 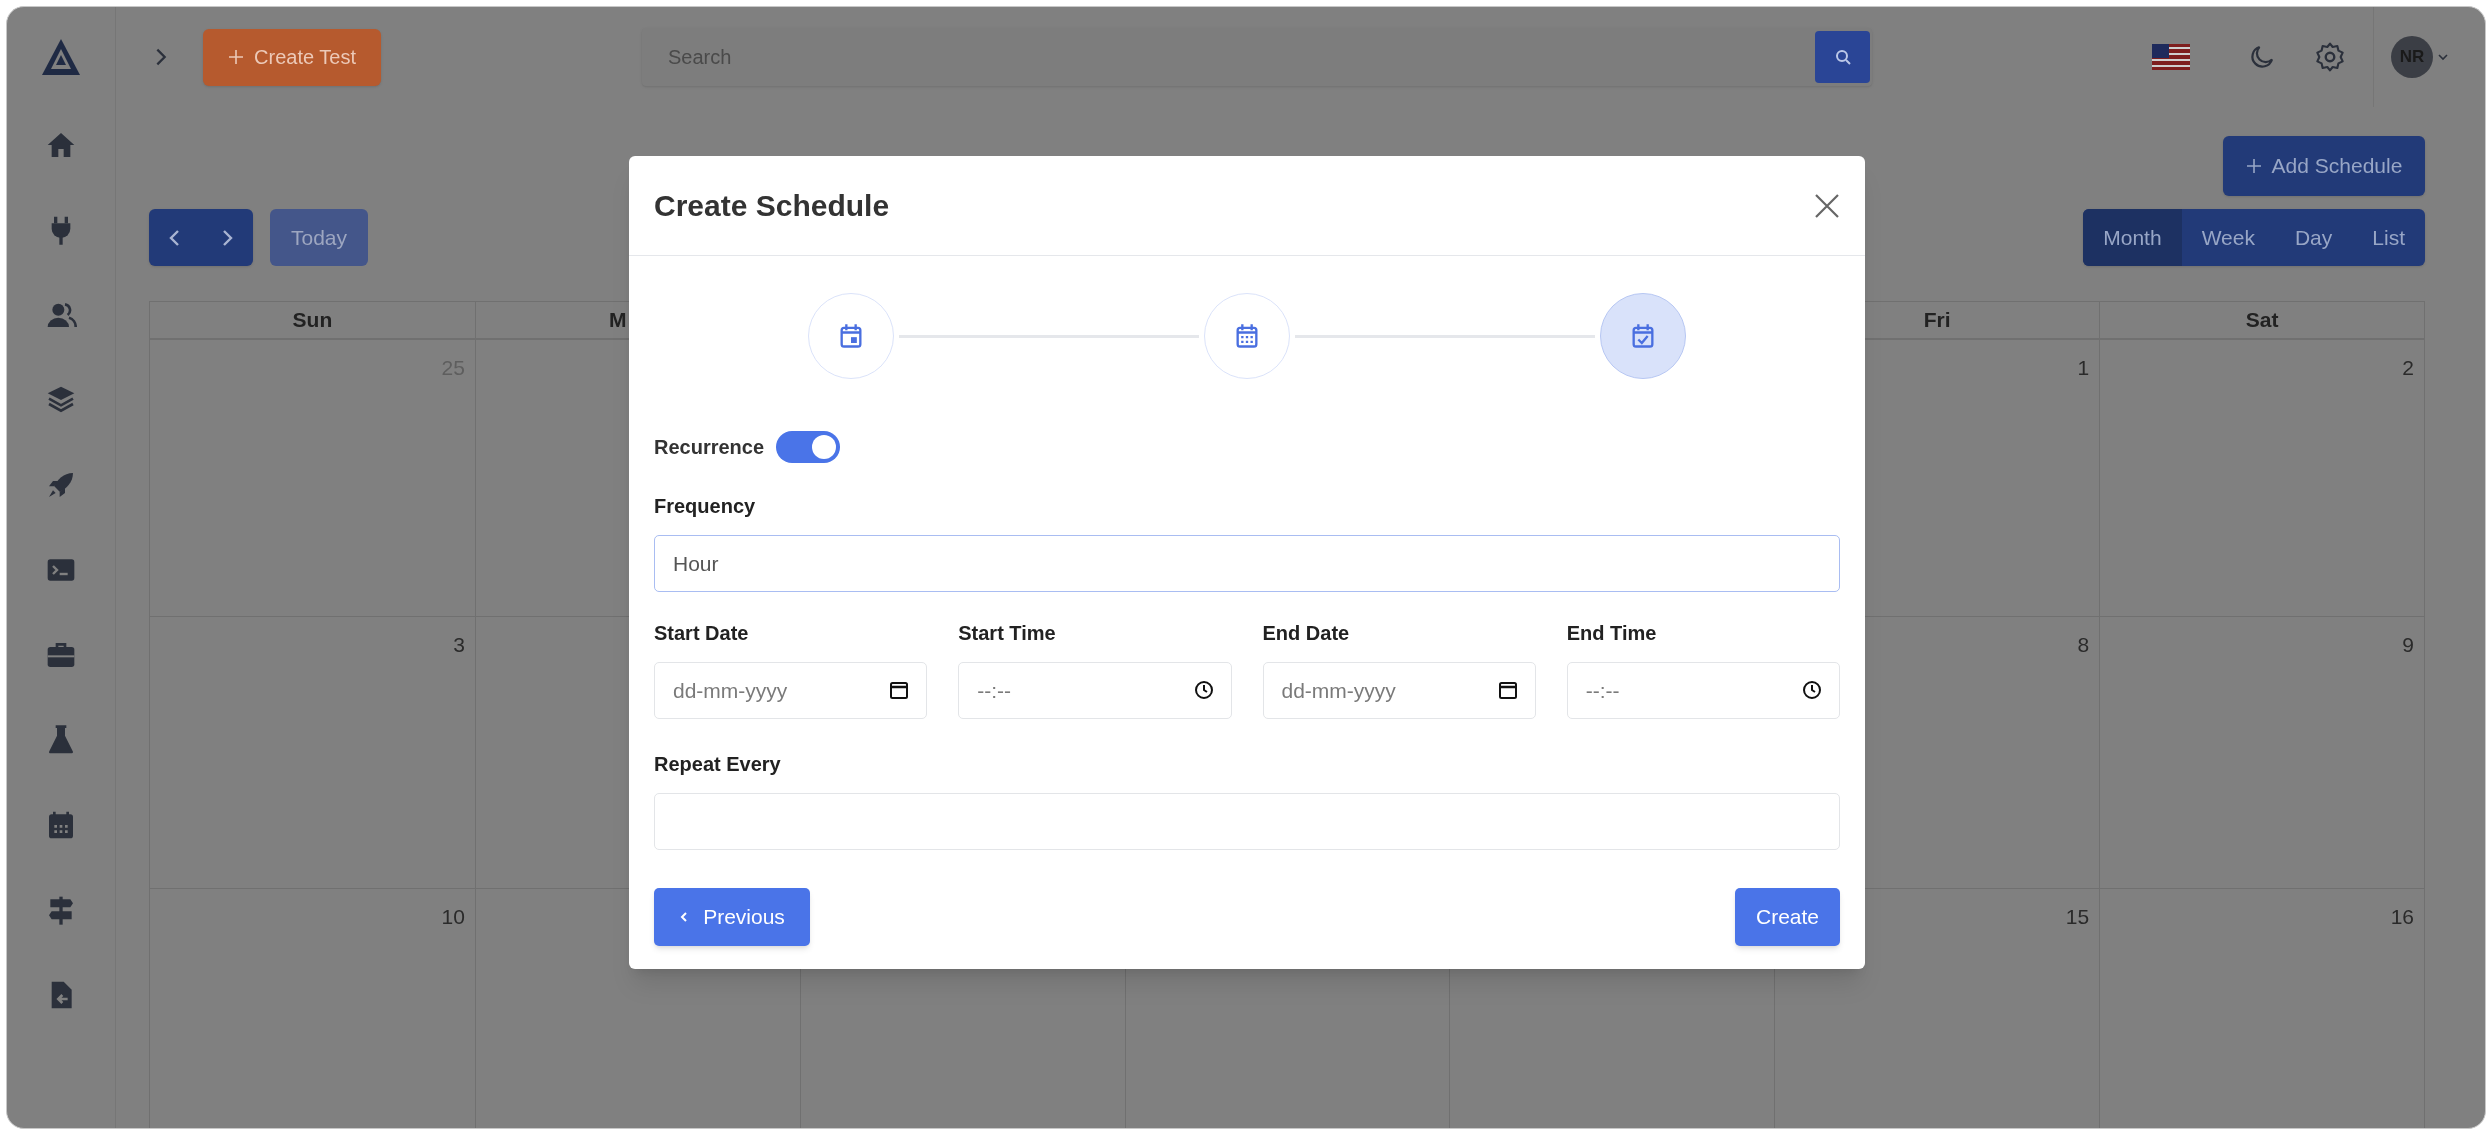 What do you see at coordinates (1612, 633) in the screenshot?
I see `field-label: End Time` at bounding box center [1612, 633].